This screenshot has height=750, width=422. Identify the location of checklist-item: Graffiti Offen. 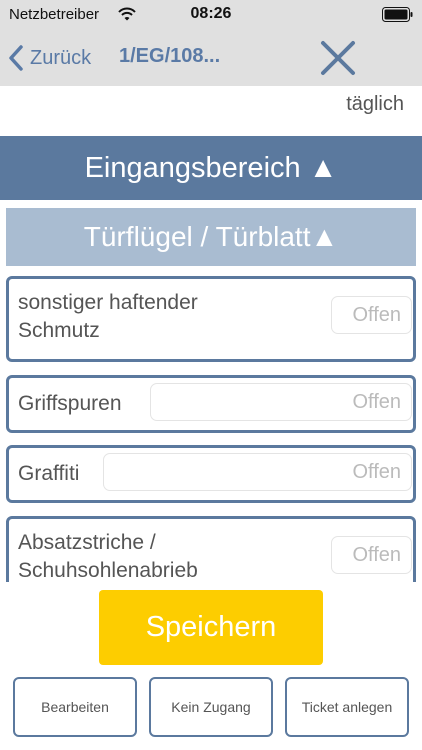
(211, 474).